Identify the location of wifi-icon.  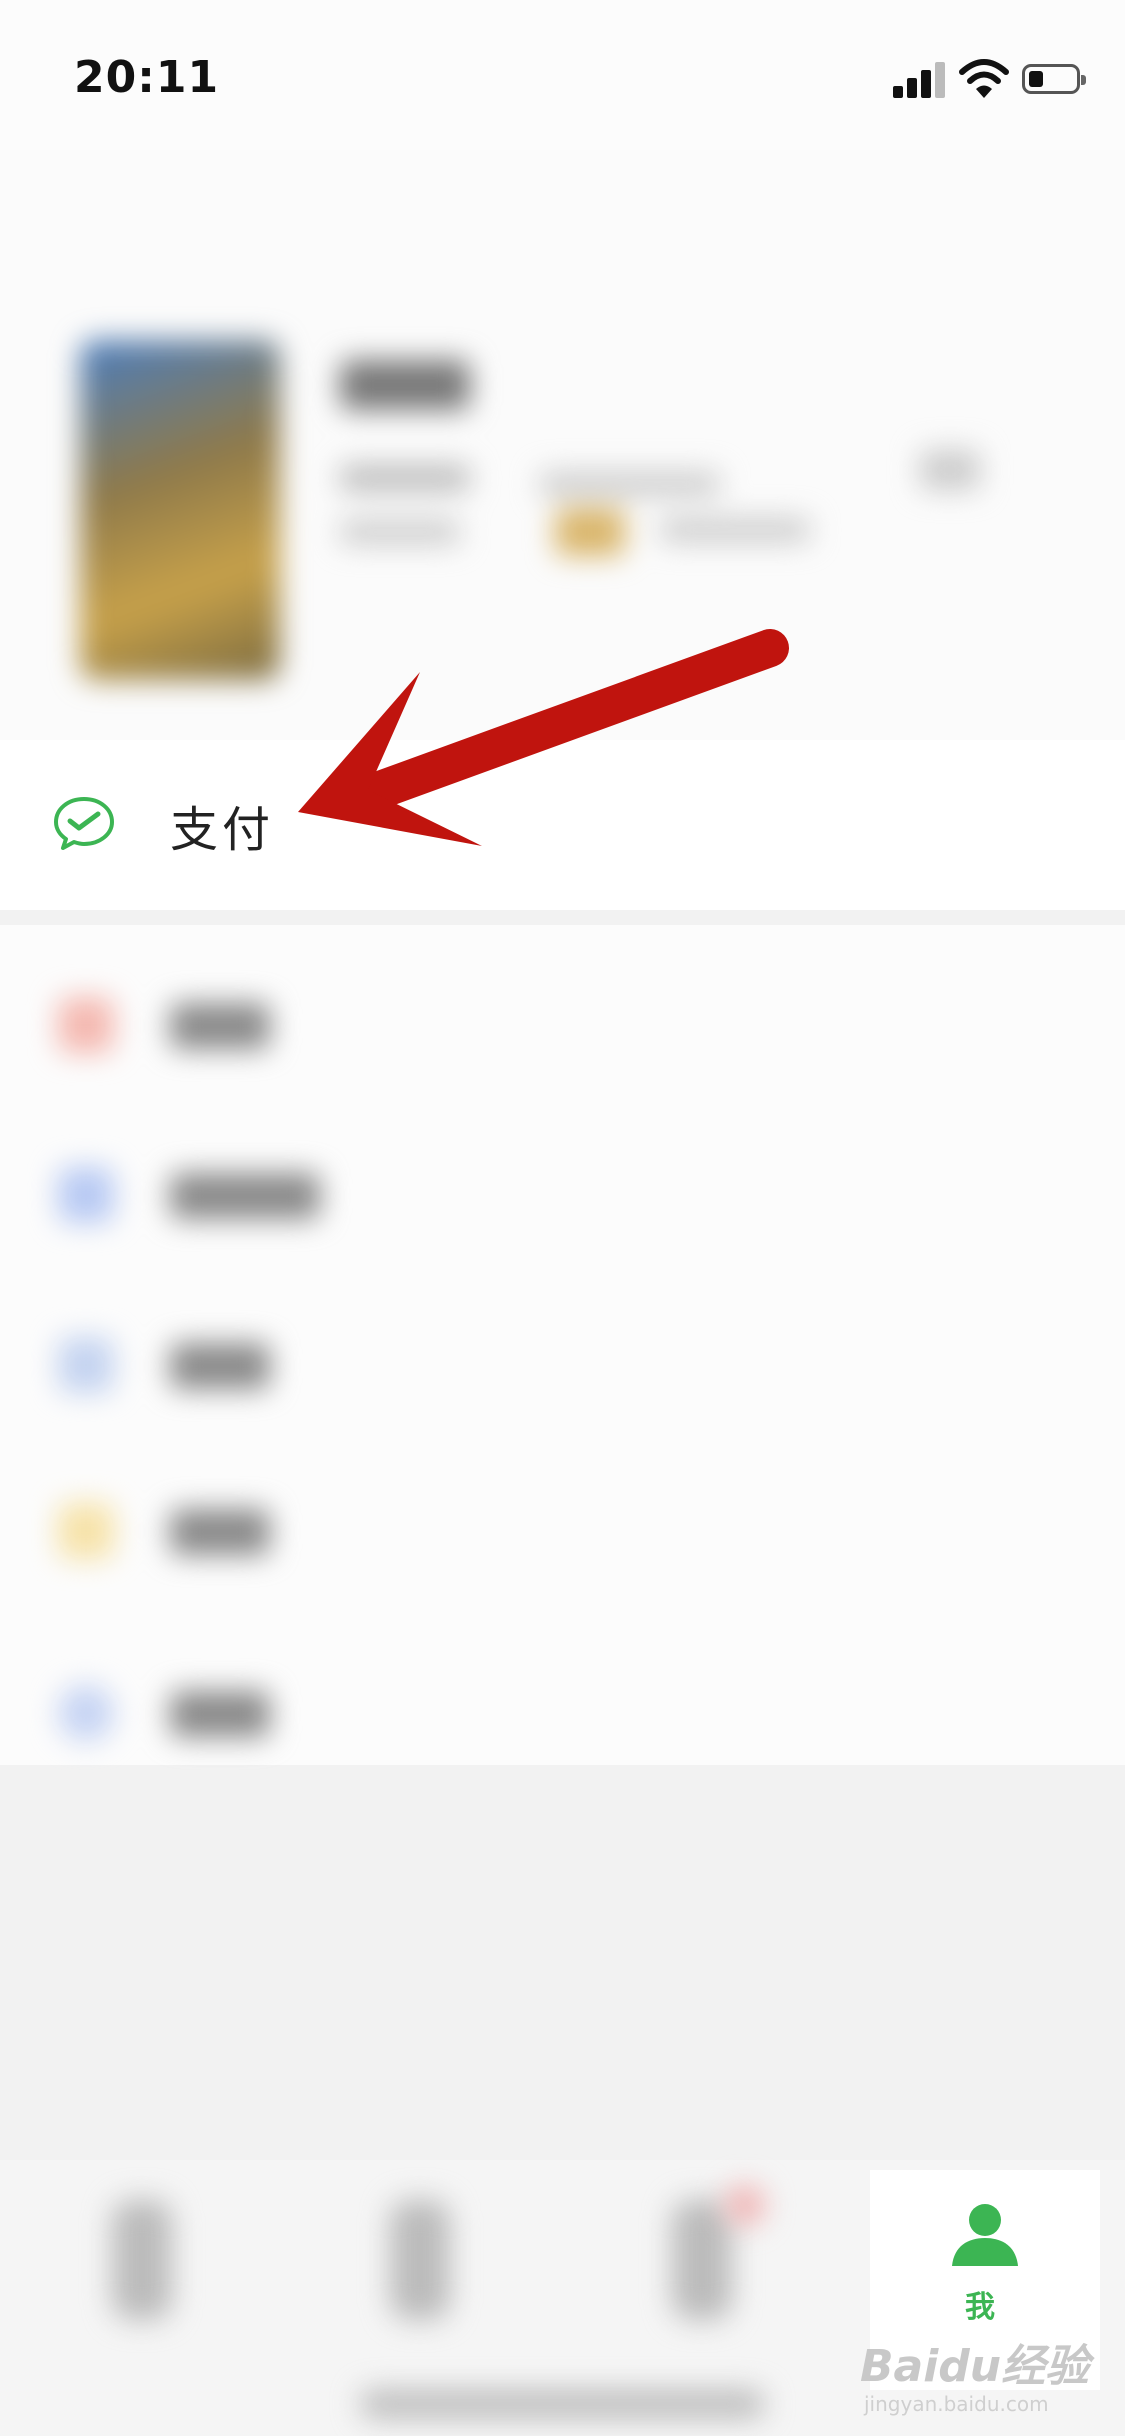
(984, 78).